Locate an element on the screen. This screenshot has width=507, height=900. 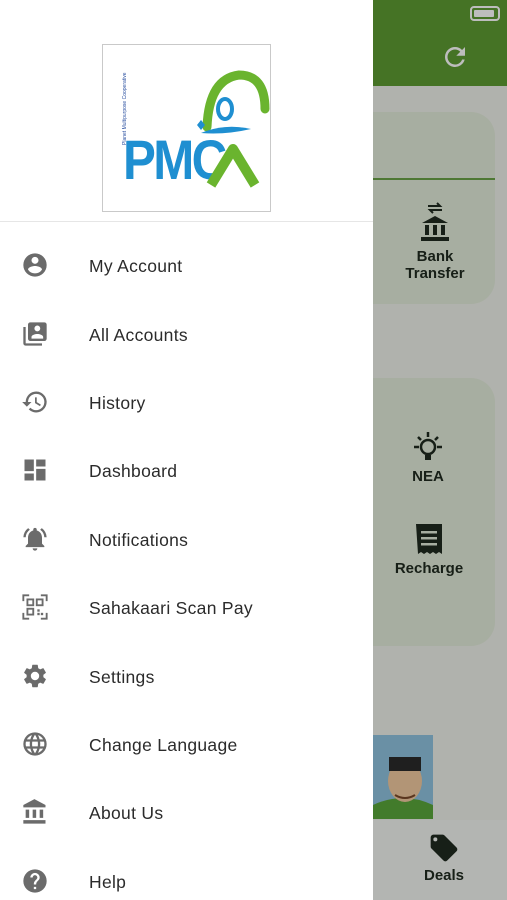
menu-item-change-language: Change Language is located at coordinates (186, 743).